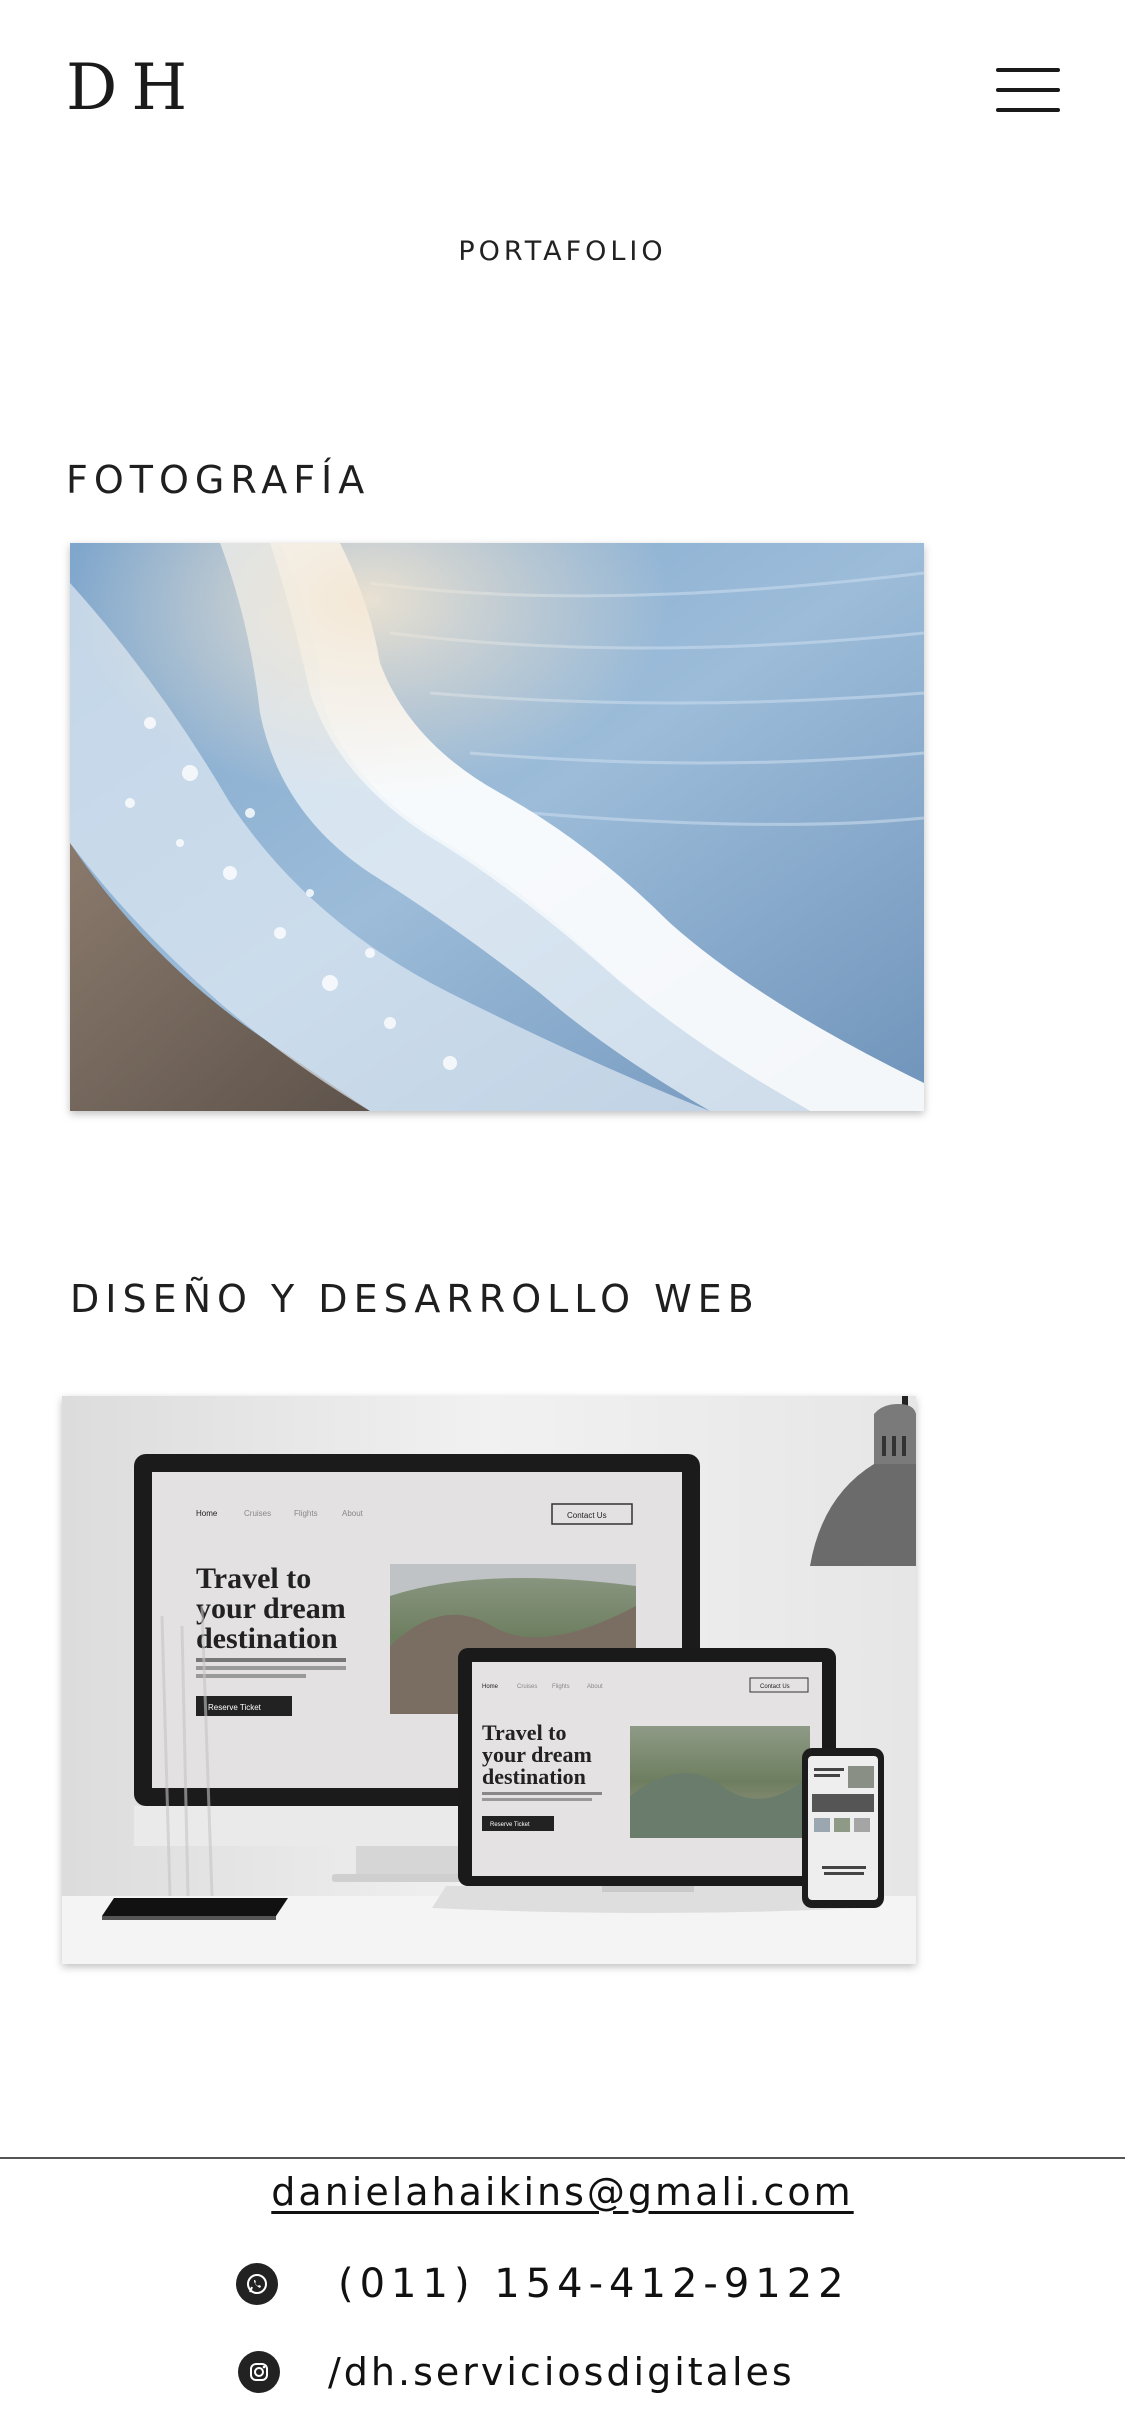 This screenshot has width=1125, height=2436. What do you see at coordinates (259, 2372) in the screenshot?
I see `instagram-icon` at bounding box center [259, 2372].